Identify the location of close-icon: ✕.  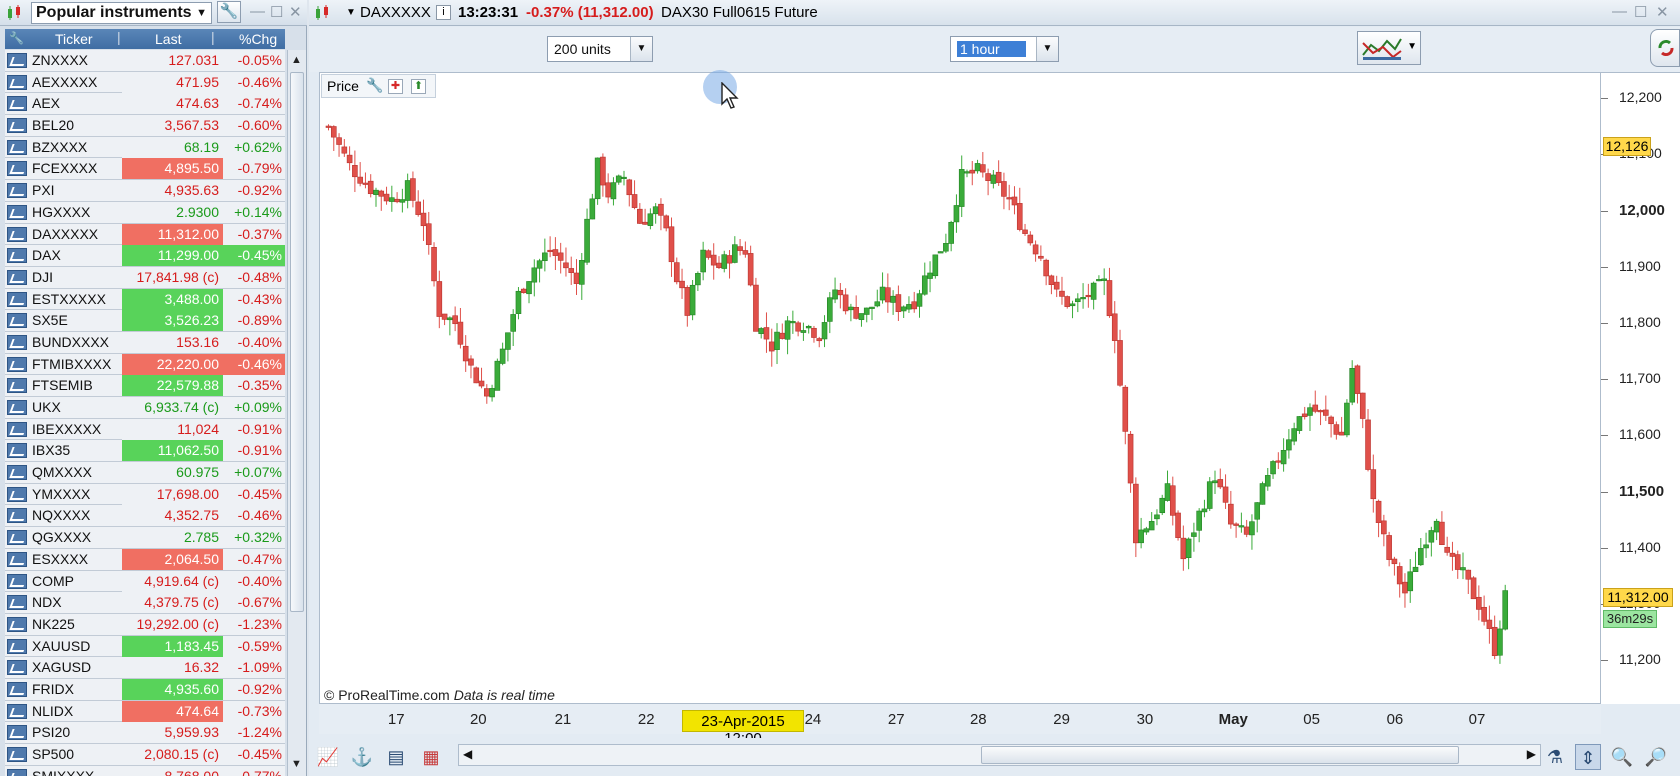
(295, 12).